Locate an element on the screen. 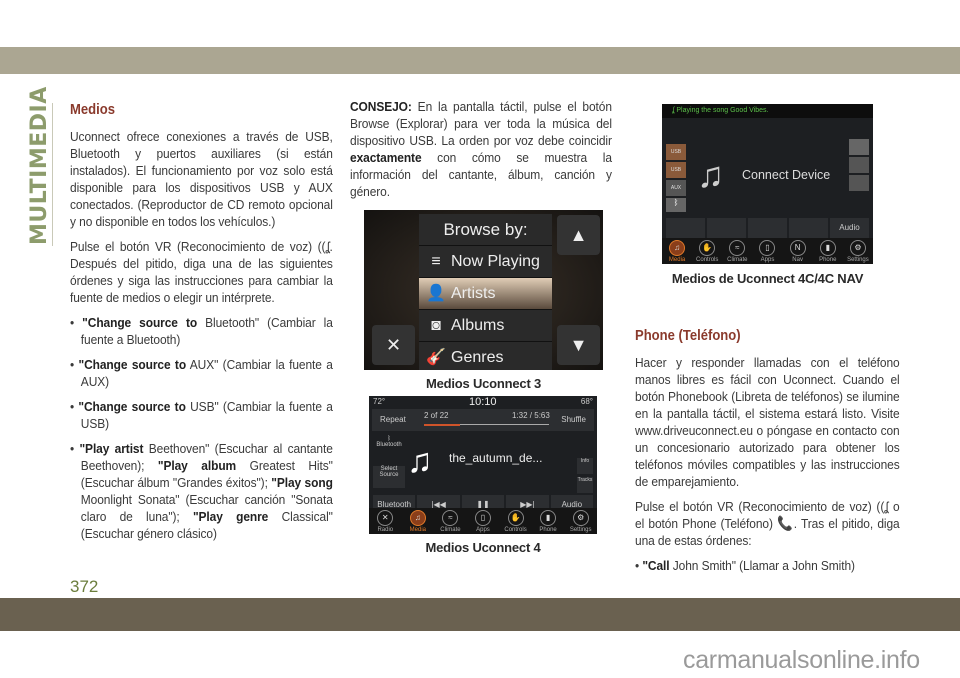  page-number: 372 is located at coordinates (84, 586).